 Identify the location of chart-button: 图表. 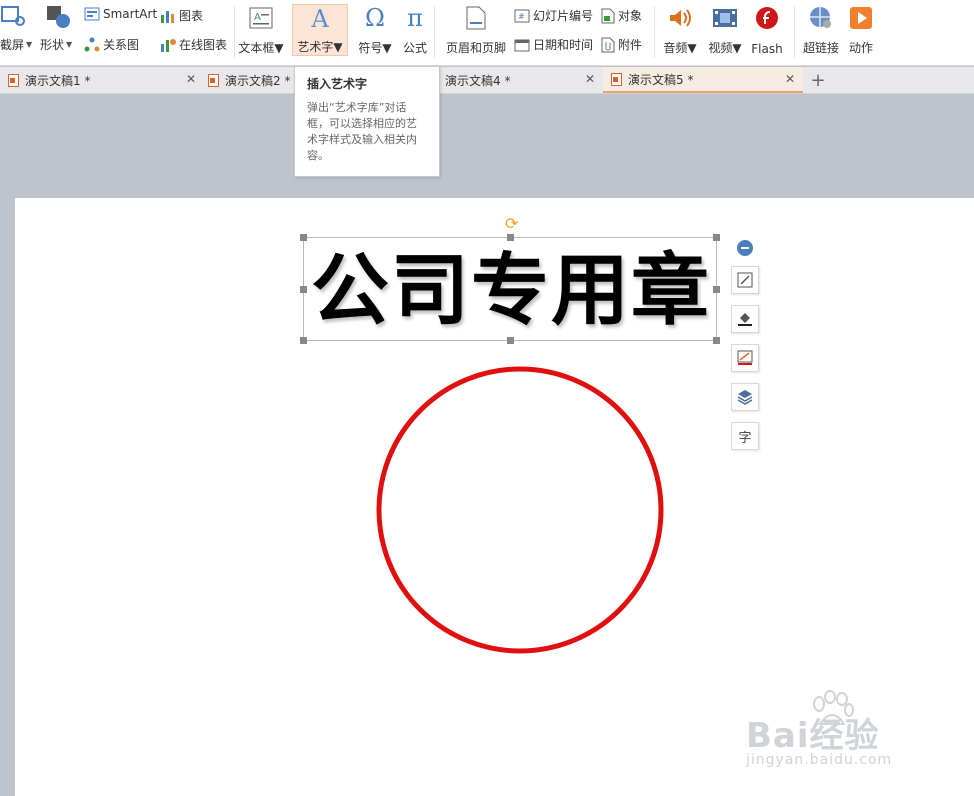
(181, 15).